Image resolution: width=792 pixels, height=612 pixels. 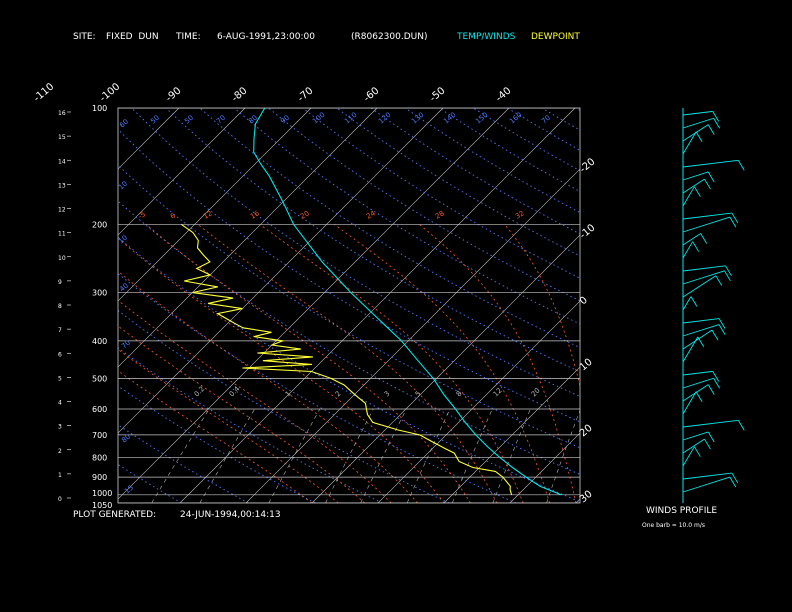 What do you see at coordinates (60, 499) in the screenshot?
I see `height-tick-label: 0` at bounding box center [60, 499].